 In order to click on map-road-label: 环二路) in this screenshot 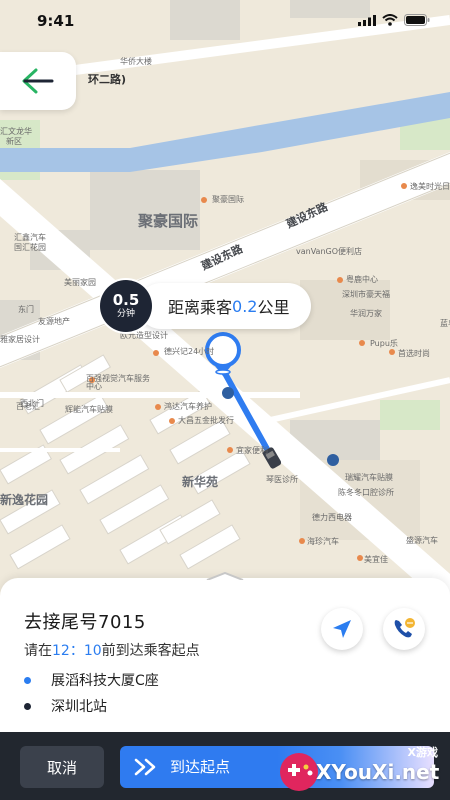, I will do `click(107, 79)`.